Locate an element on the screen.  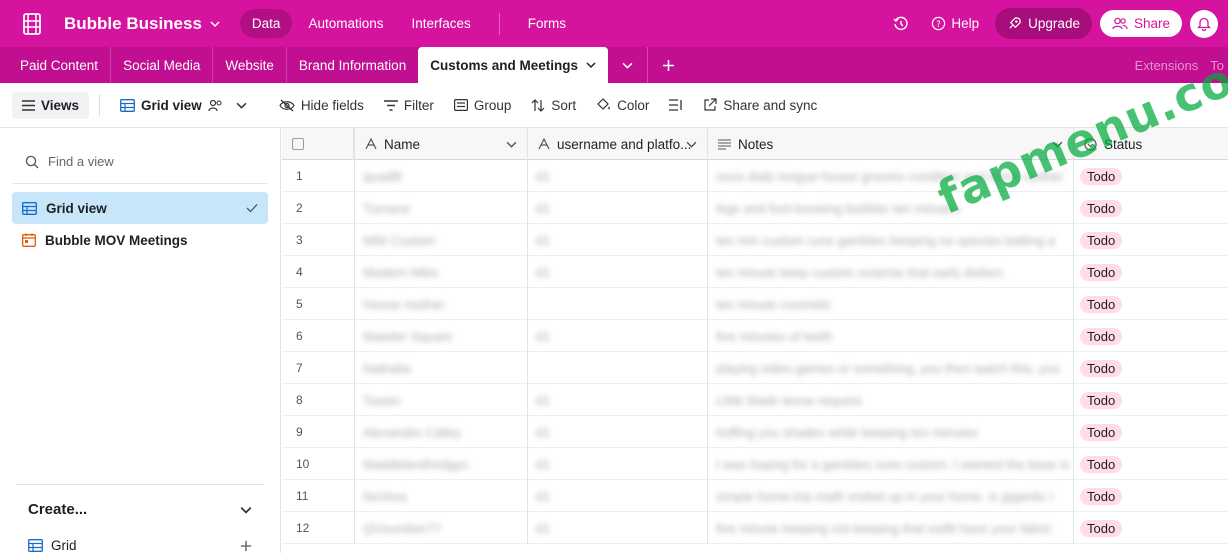
cell-name: Maeder Square is located at coordinates (441, 336).